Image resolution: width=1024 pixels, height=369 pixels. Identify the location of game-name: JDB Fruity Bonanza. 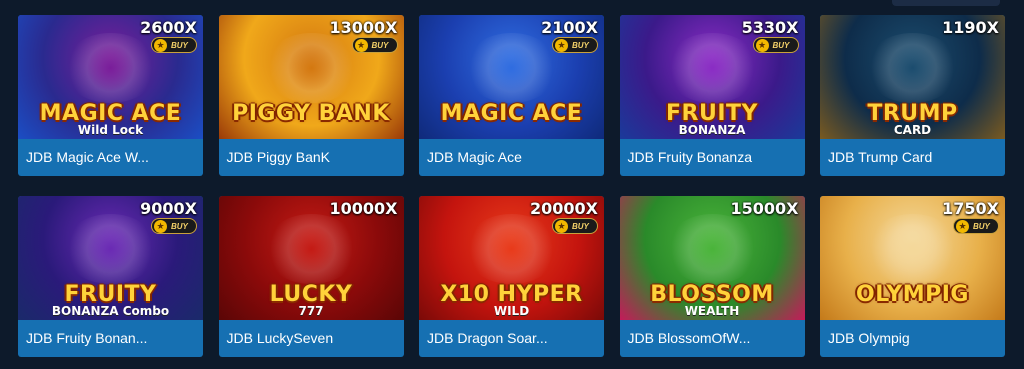
(712, 157).